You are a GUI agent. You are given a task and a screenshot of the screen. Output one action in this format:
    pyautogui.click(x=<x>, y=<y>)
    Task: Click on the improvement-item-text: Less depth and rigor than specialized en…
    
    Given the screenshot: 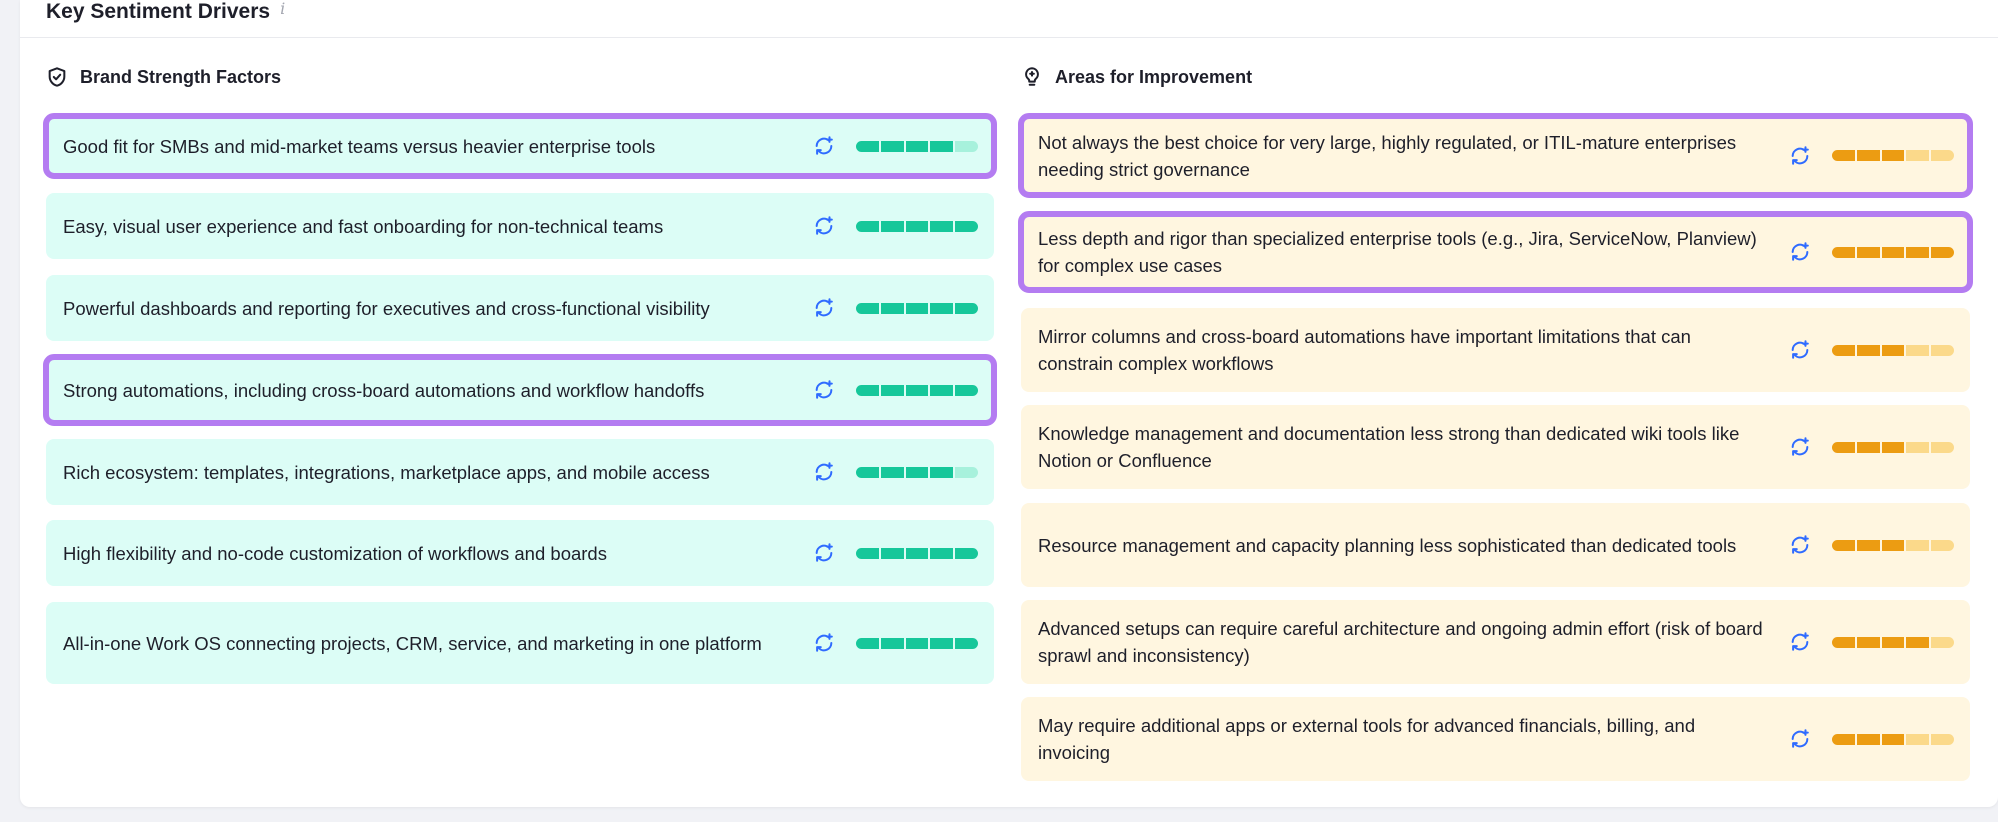 What is the action you would take?
    pyautogui.click(x=1397, y=252)
    